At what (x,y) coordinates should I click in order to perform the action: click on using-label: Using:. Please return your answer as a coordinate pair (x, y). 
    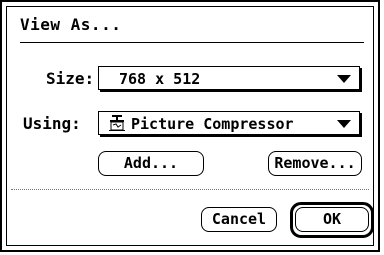
    Looking at the image, I should click on (52, 123).